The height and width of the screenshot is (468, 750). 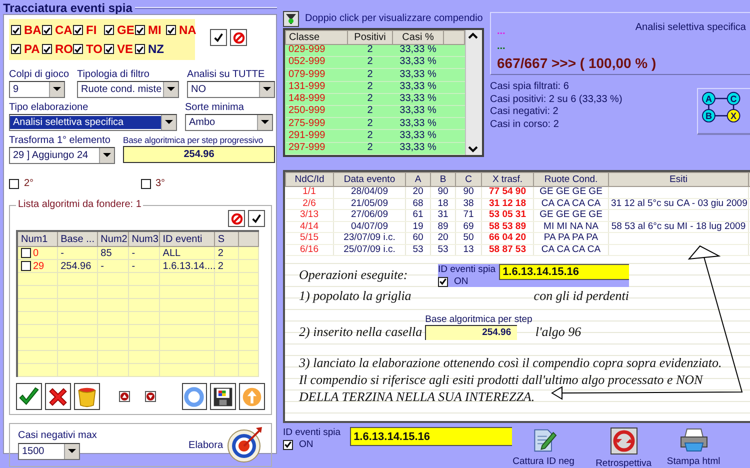 I want to click on column-header: Num3, so click(x=144, y=238).